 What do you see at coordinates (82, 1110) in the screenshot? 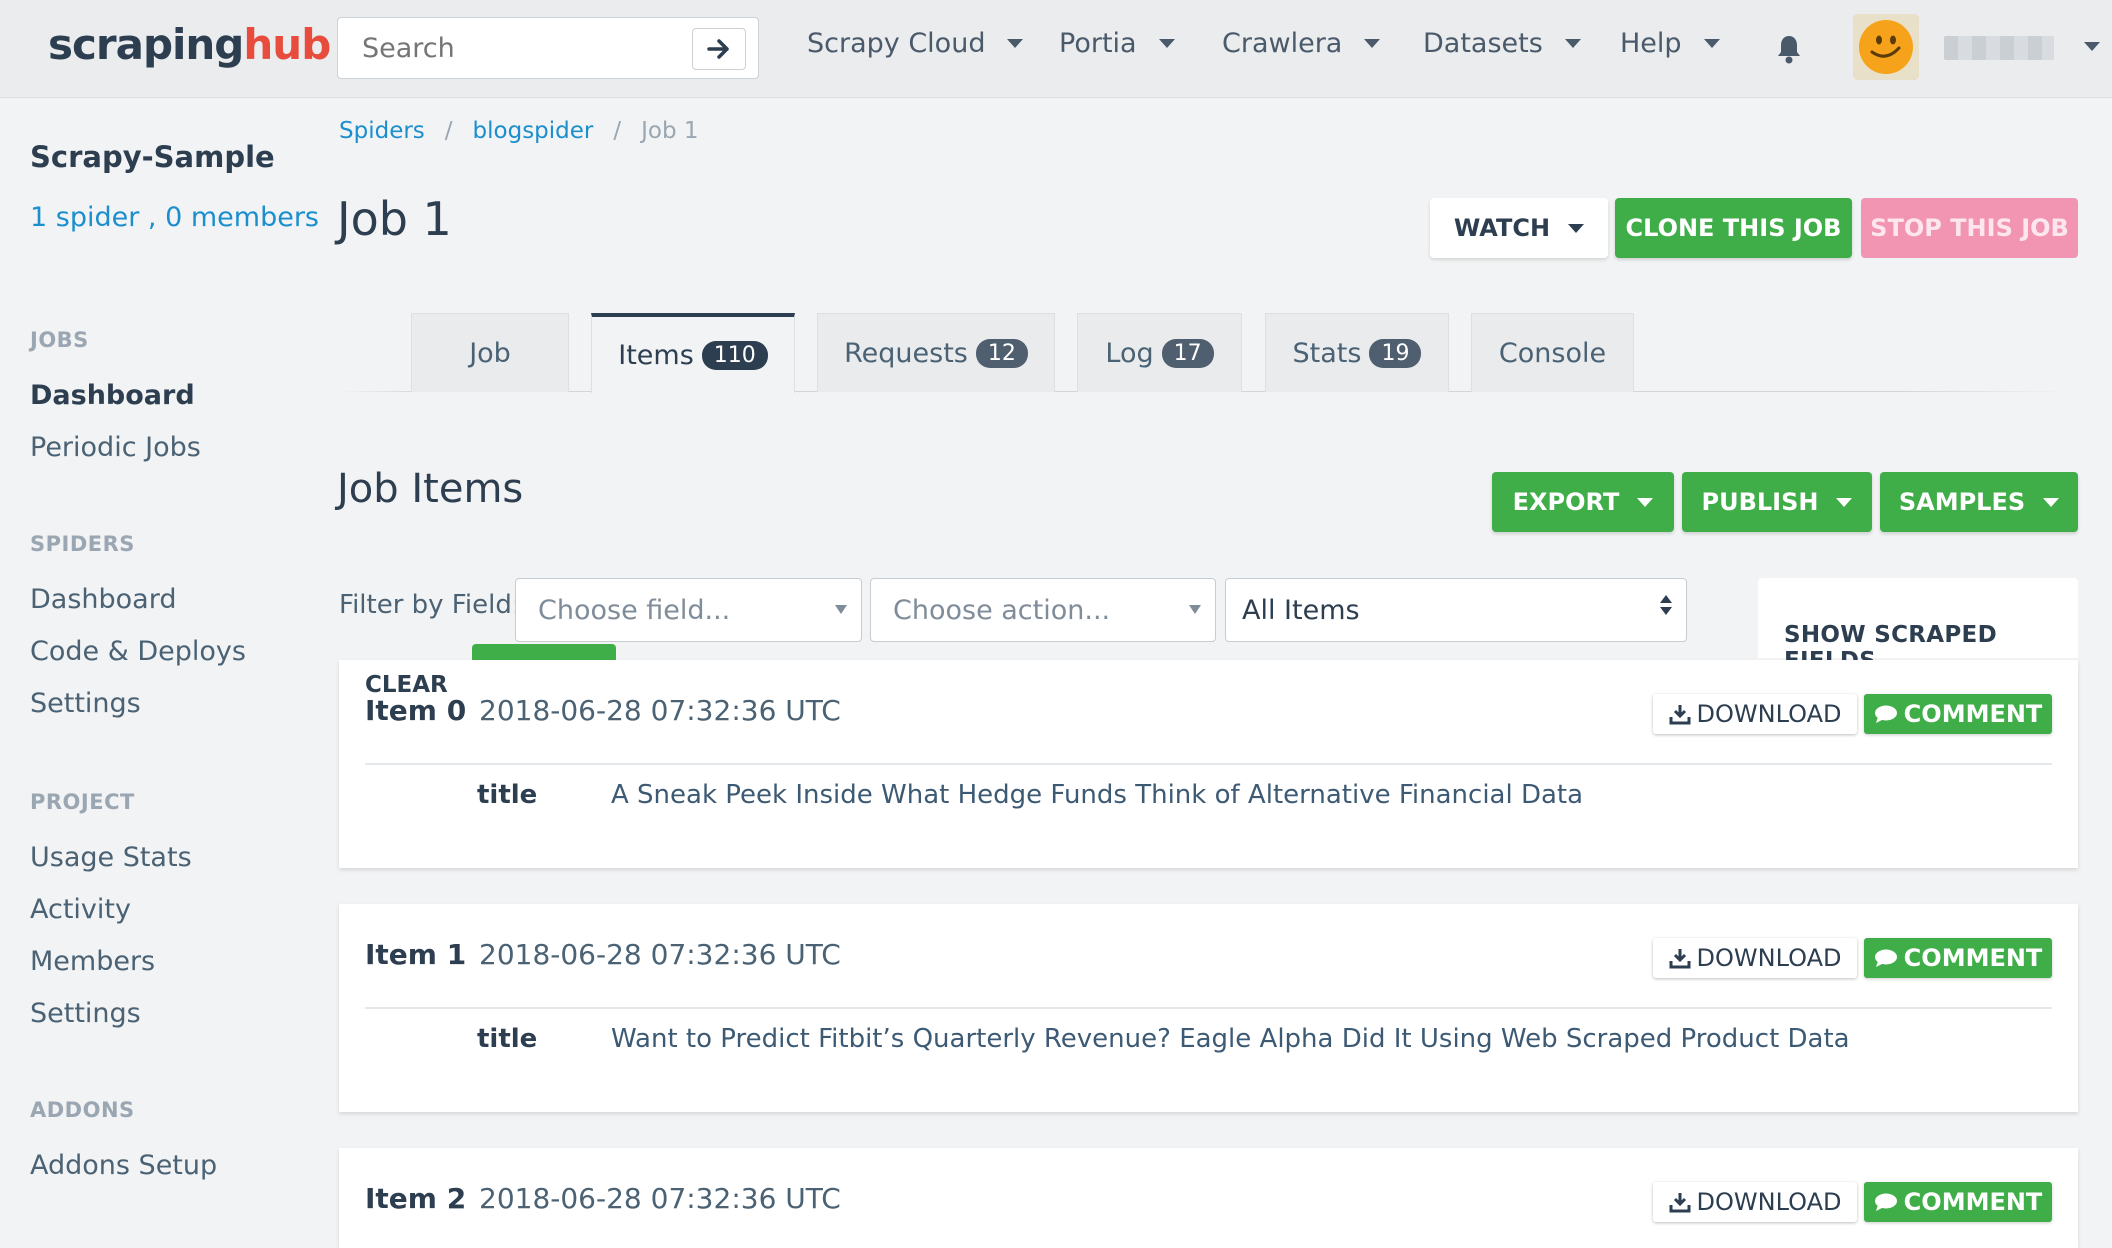
I see `sidebar-heading-addons: ADDONS` at bounding box center [82, 1110].